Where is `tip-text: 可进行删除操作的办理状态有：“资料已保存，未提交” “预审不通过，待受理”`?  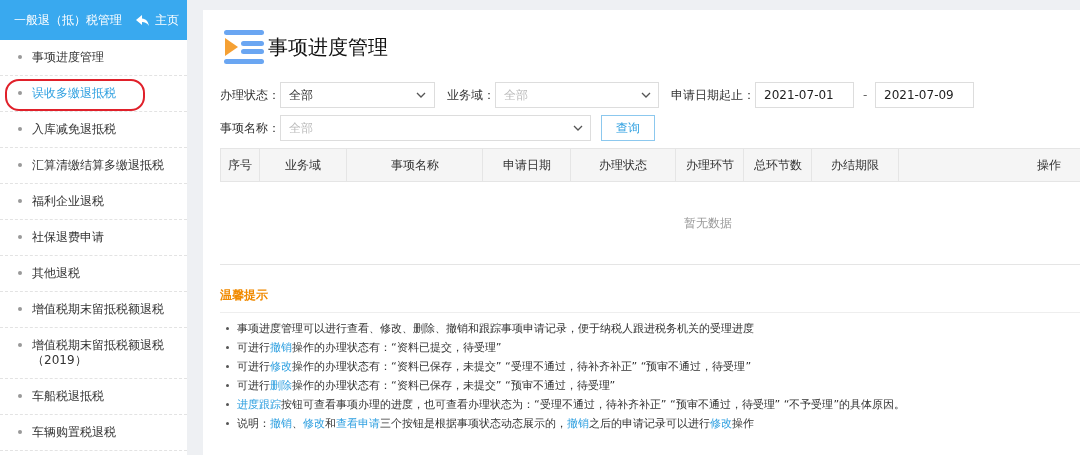 tip-text: 可进行删除操作的办理状态有：“资料已保存，未提交” “预审不通过，待受理” is located at coordinates (426, 385).